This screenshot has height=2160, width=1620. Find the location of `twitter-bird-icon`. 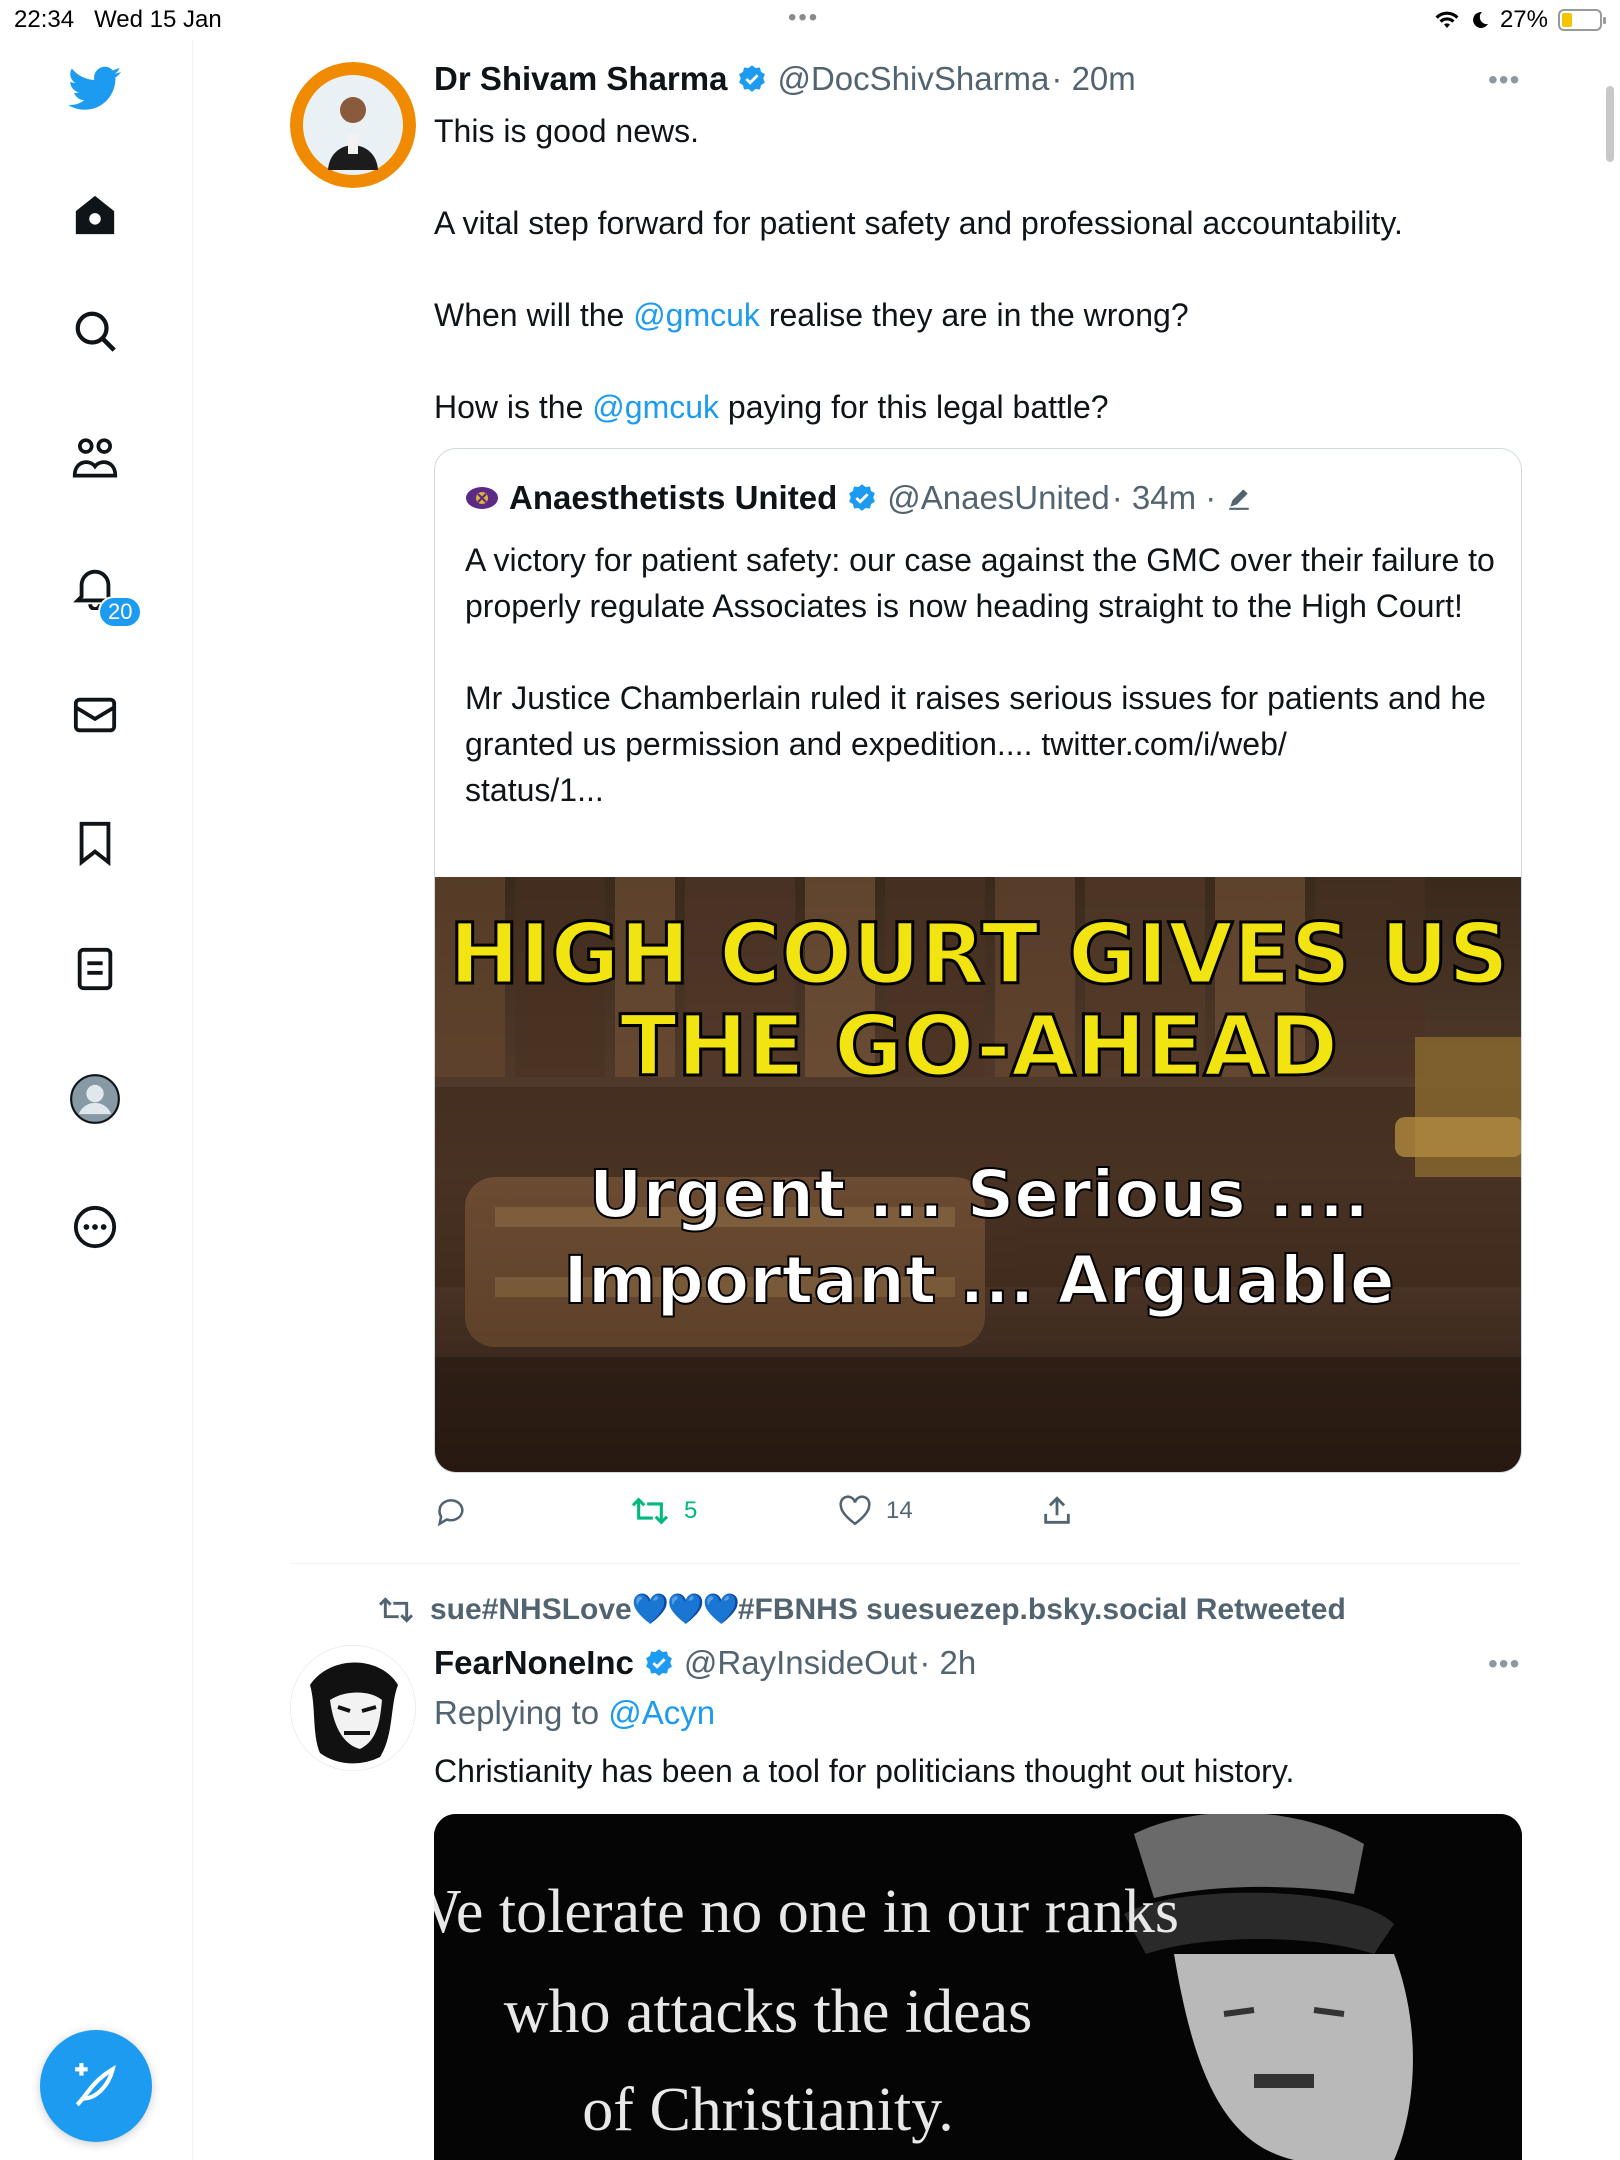

twitter-bird-icon is located at coordinates (95, 89).